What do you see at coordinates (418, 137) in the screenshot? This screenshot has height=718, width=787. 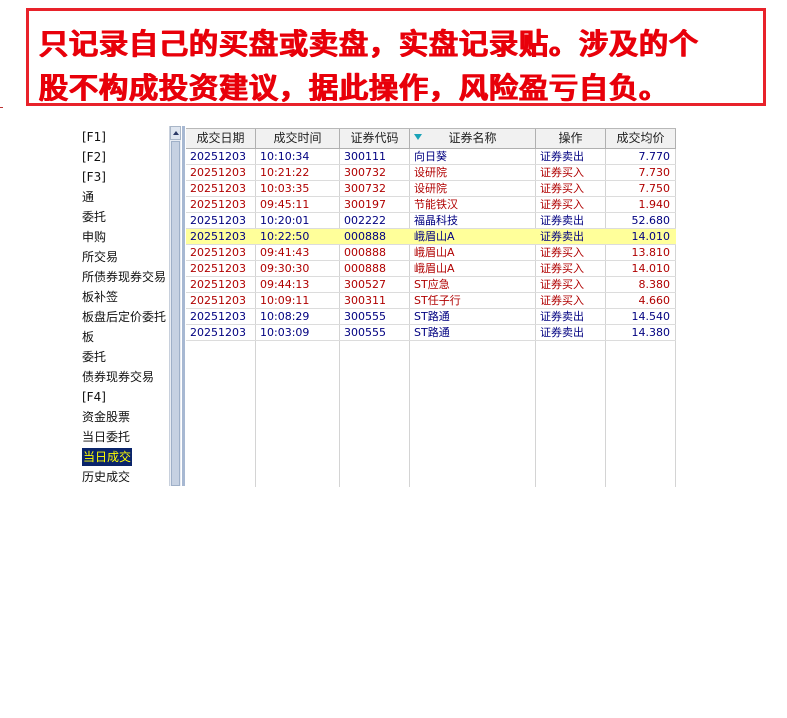 I see `sort-indicator-icon` at bounding box center [418, 137].